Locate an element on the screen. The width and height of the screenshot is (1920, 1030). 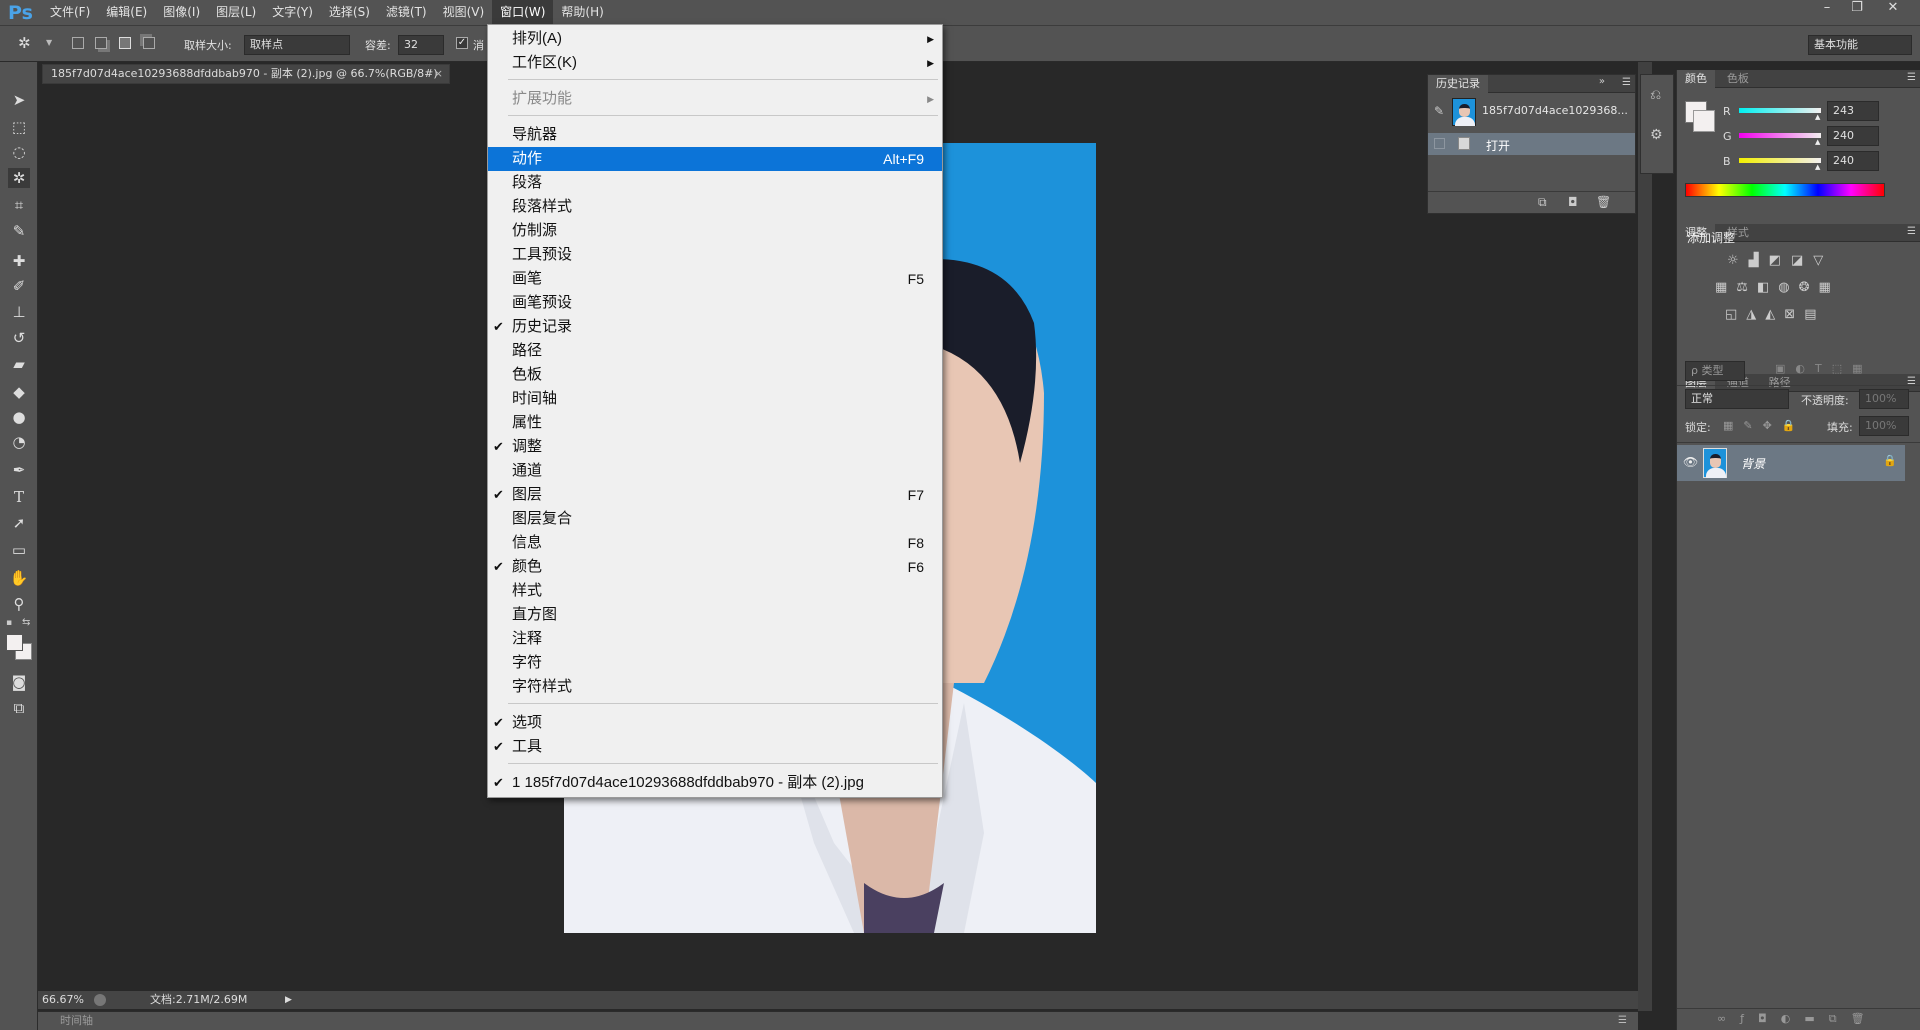
layer-name: 背景 is located at coordinates (1753, 463).